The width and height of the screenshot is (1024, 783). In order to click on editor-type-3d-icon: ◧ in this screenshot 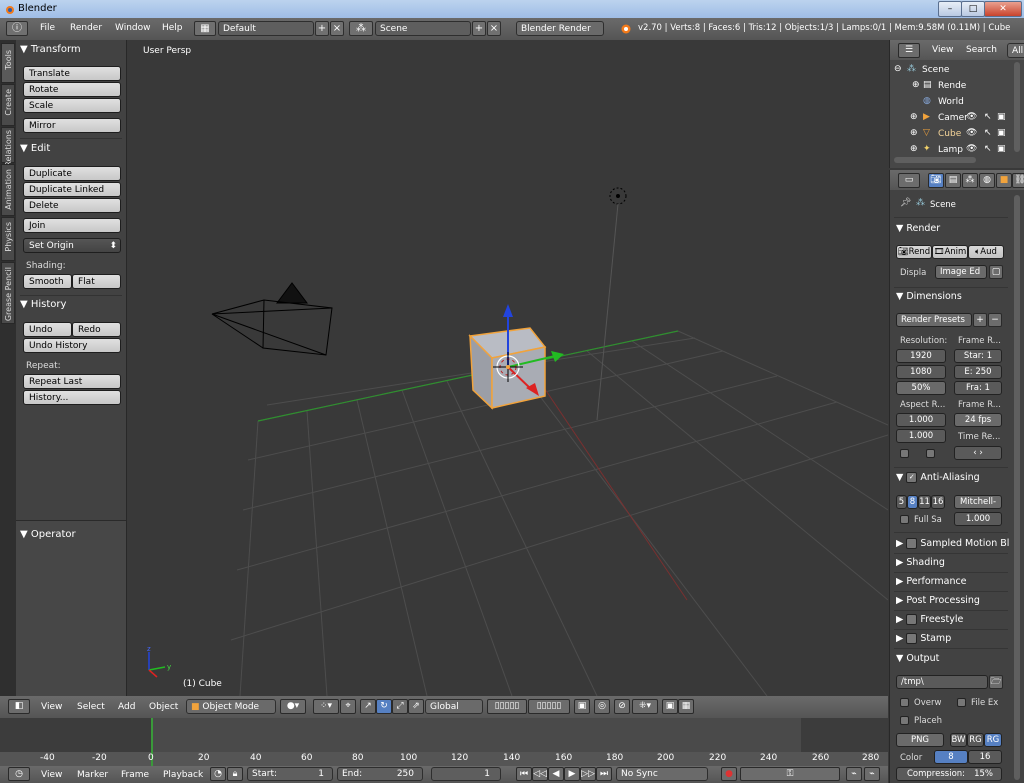, I will do `click(19, 706)`.